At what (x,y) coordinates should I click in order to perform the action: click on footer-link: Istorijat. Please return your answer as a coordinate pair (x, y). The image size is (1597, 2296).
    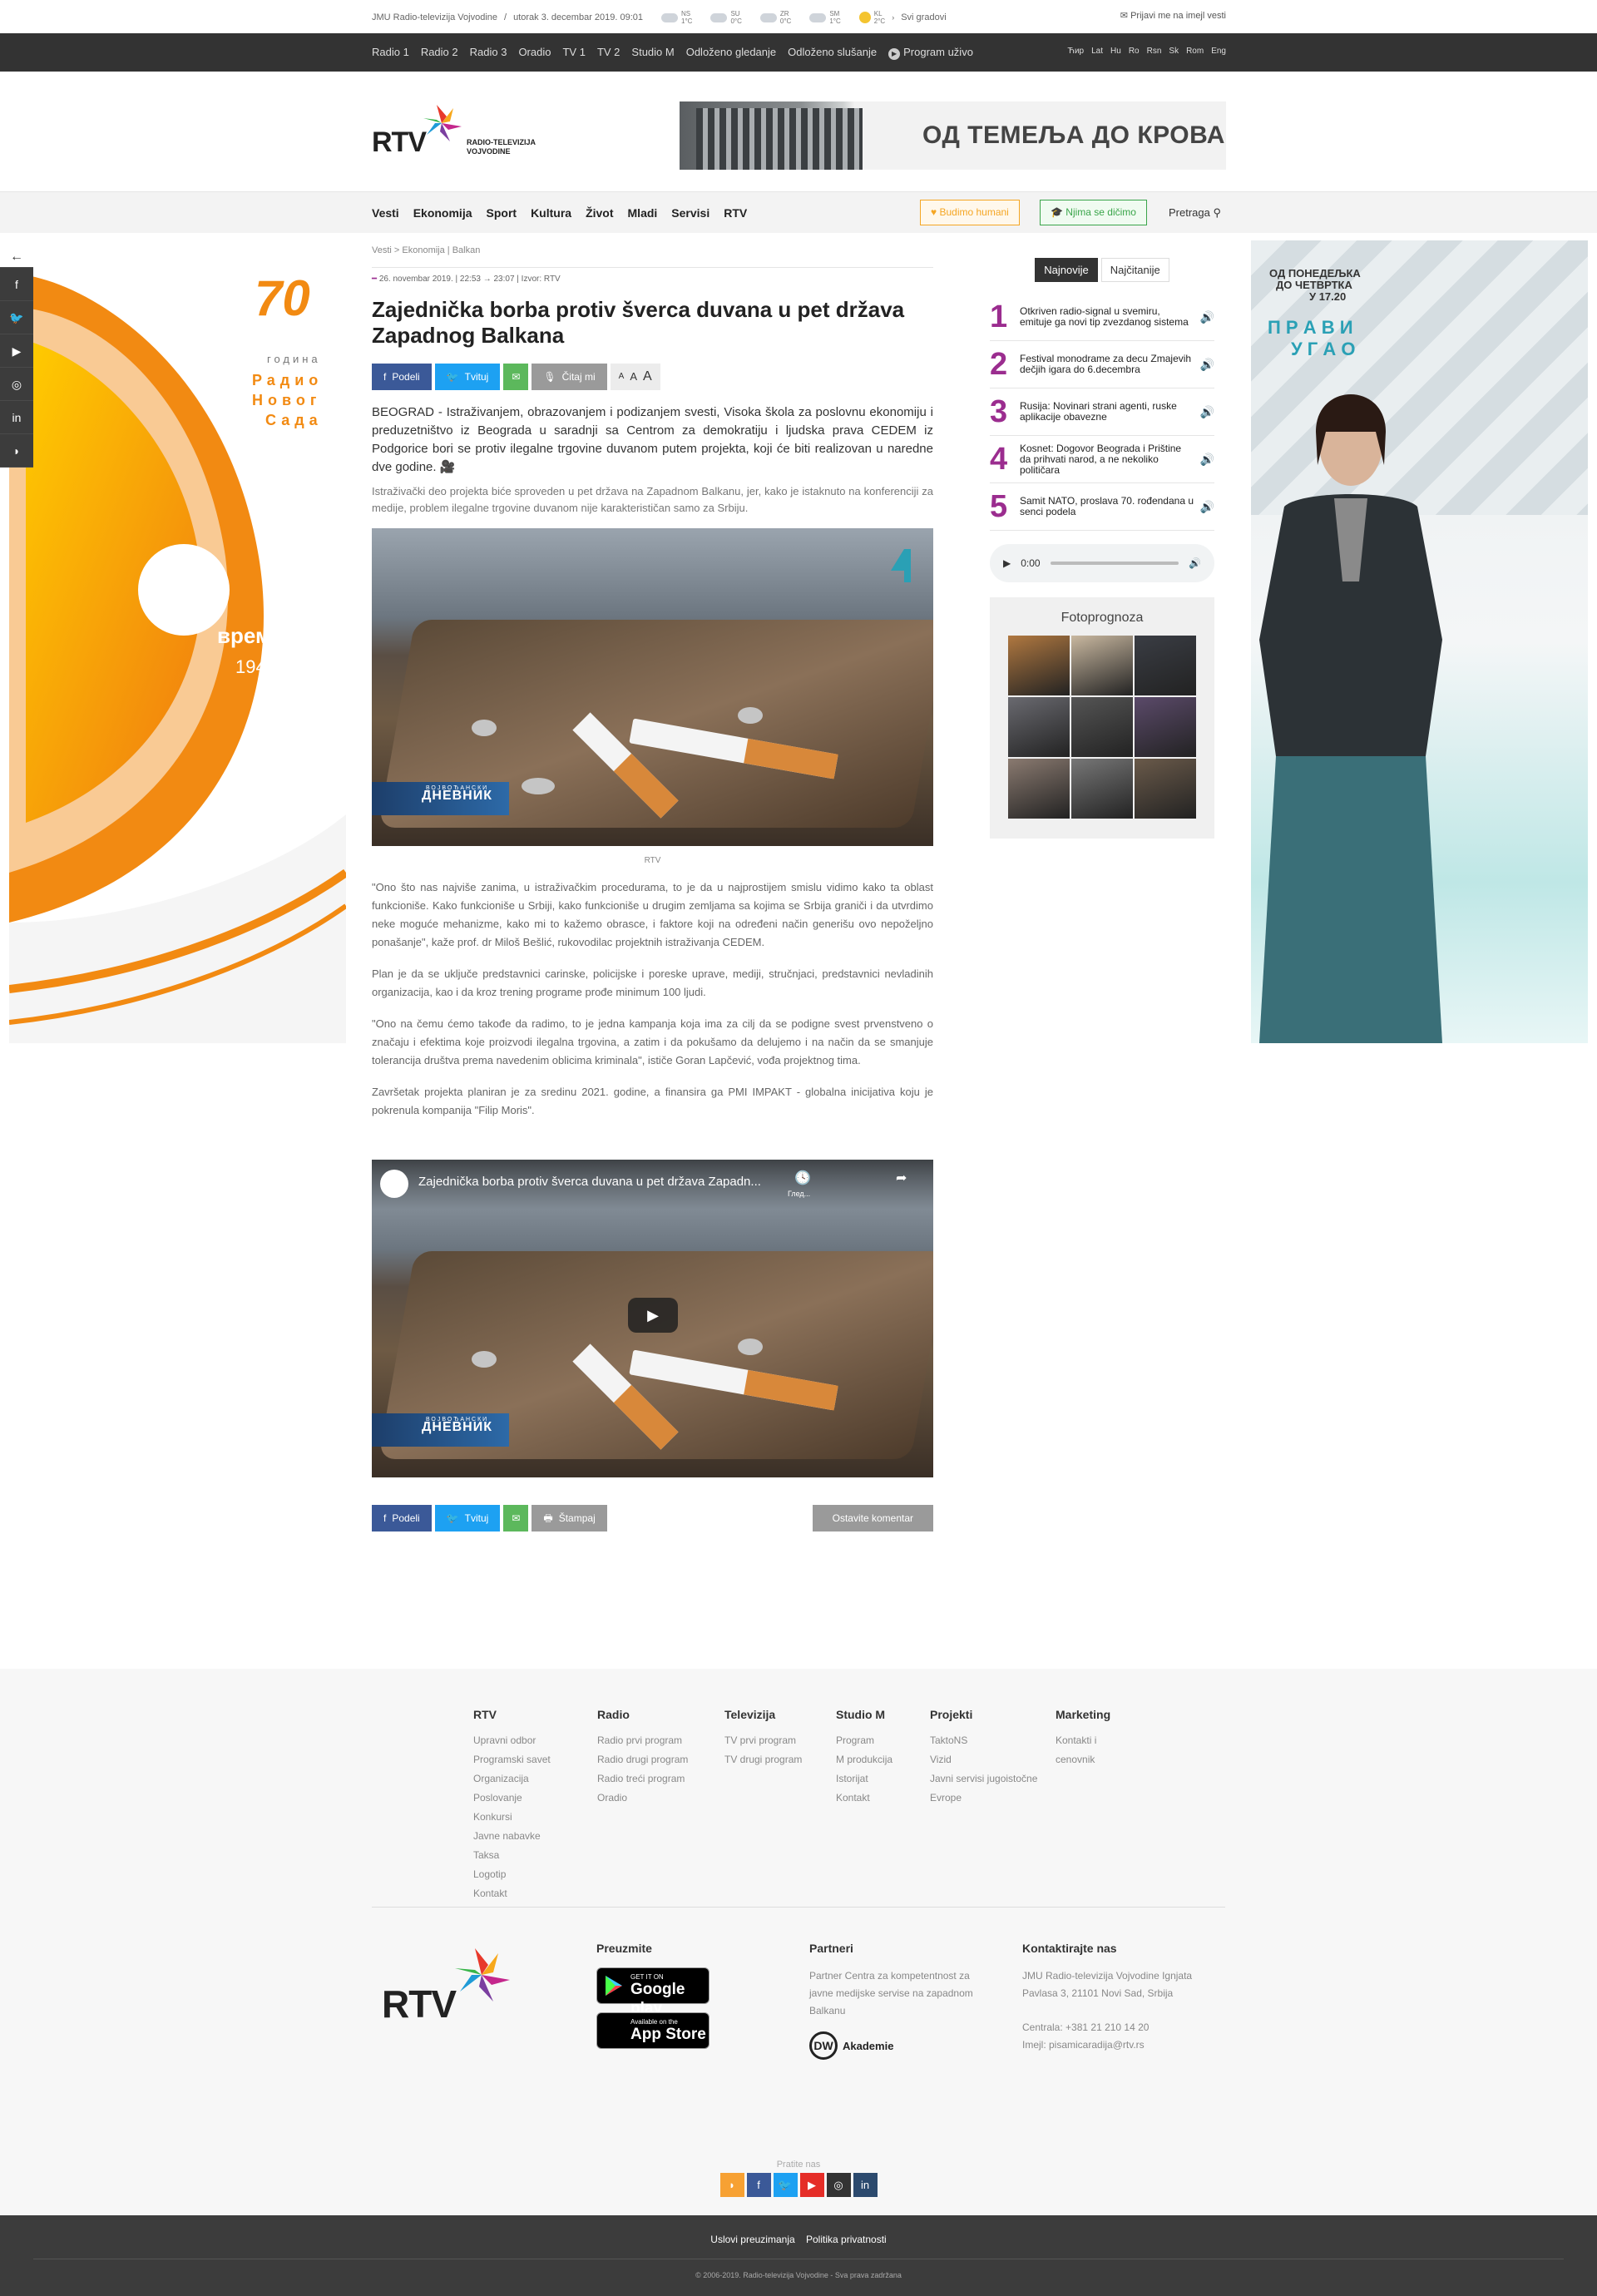
    Looking at the image, I should click on (864, 1779).